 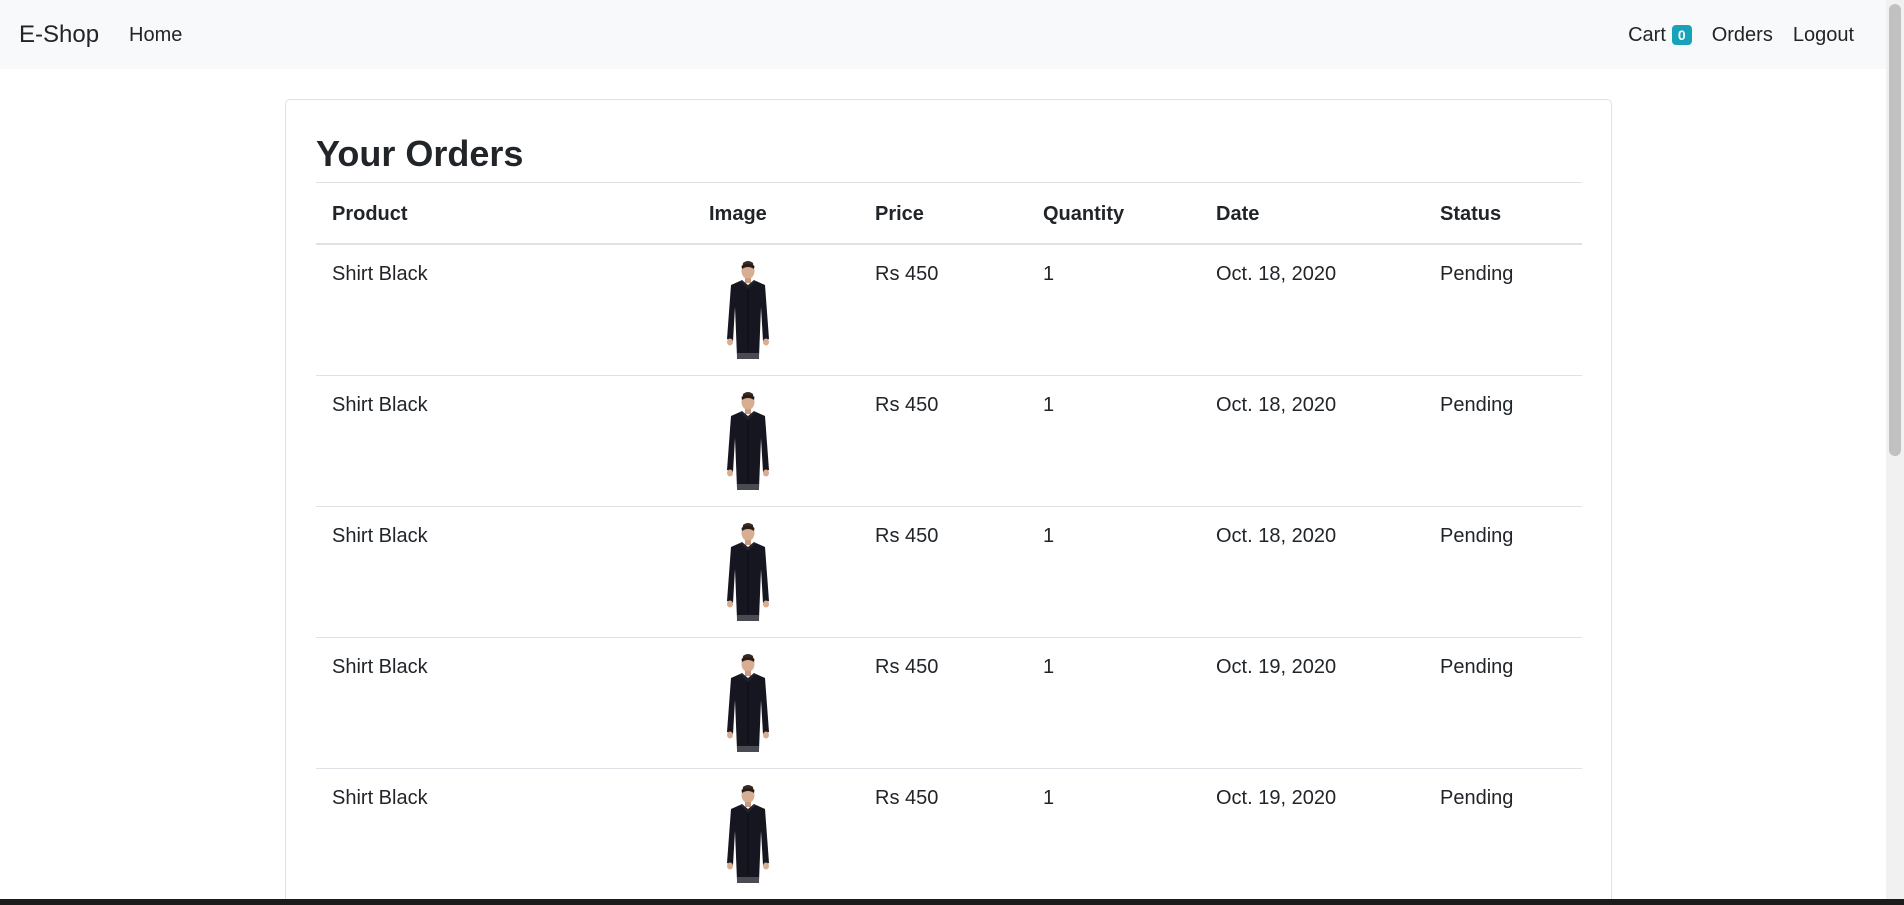 I want to click on nav-home-link: Home, so click(x=155, y=35).